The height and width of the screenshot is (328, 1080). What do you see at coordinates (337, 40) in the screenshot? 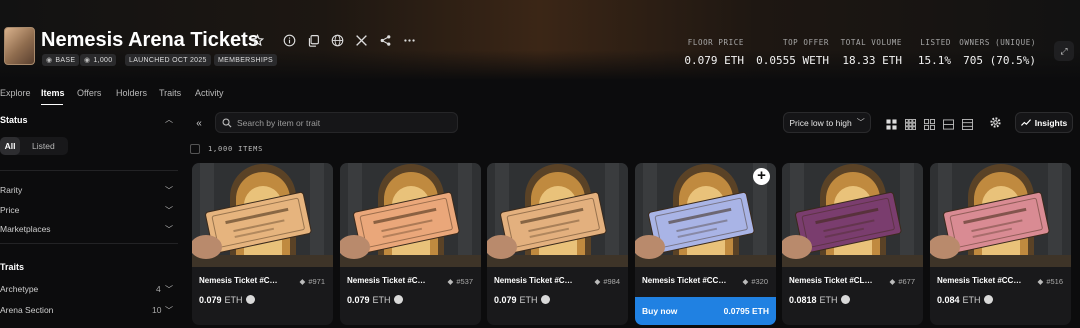
I see `globe-icon` at bounding box center [337, 40].